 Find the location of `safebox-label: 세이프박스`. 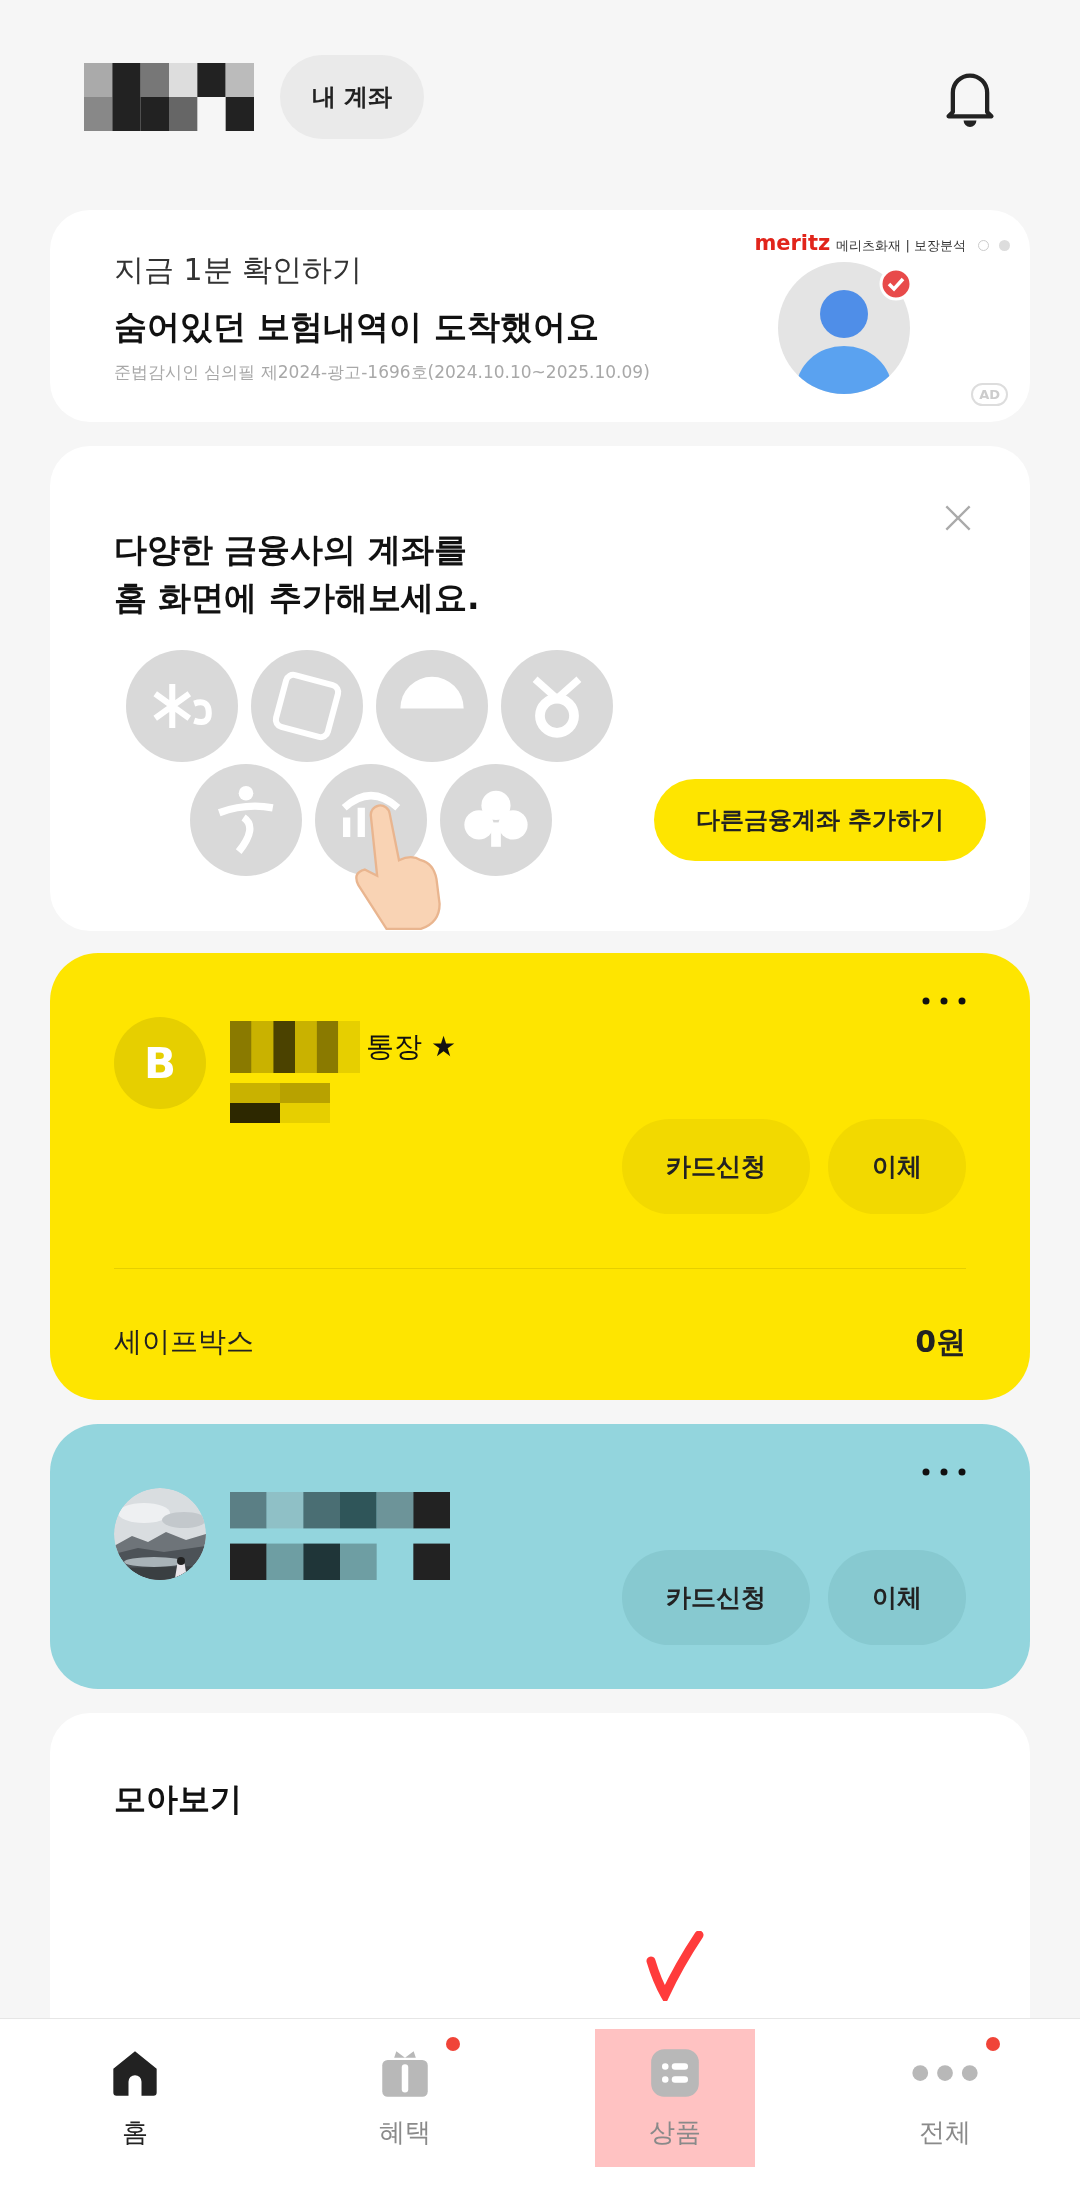

safebox-label: 세이프박스 is located at coordinates (184, 1341).